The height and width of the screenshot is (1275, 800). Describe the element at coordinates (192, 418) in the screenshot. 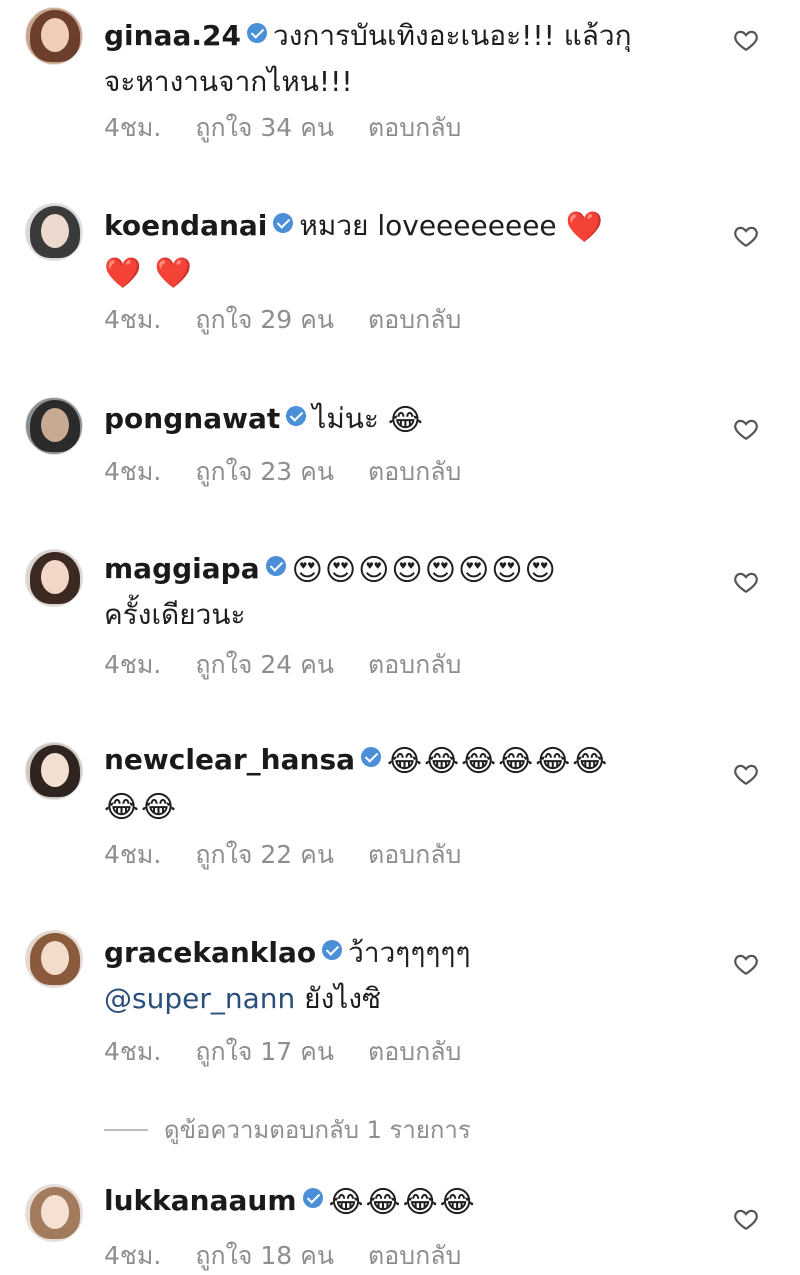

I see `comment-username: pongnawat` at that location.